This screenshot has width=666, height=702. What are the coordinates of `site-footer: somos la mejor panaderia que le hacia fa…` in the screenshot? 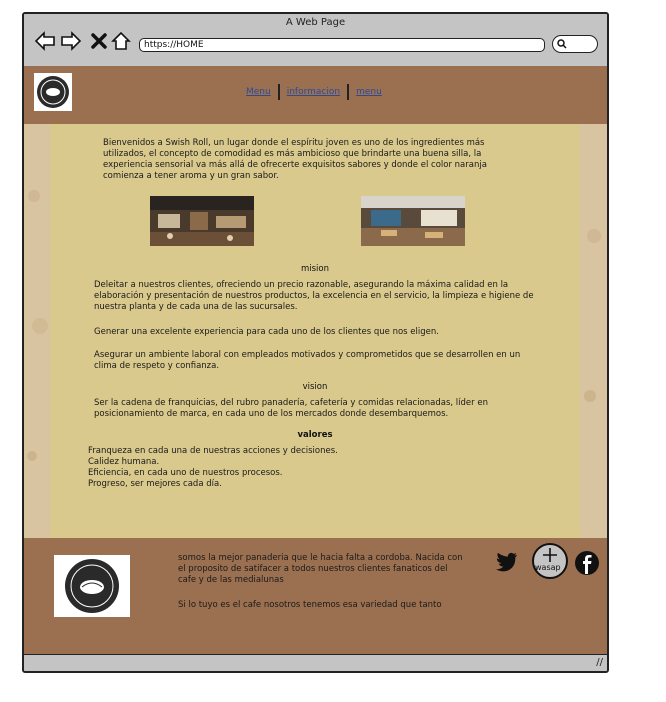 It's located at (315, 596).